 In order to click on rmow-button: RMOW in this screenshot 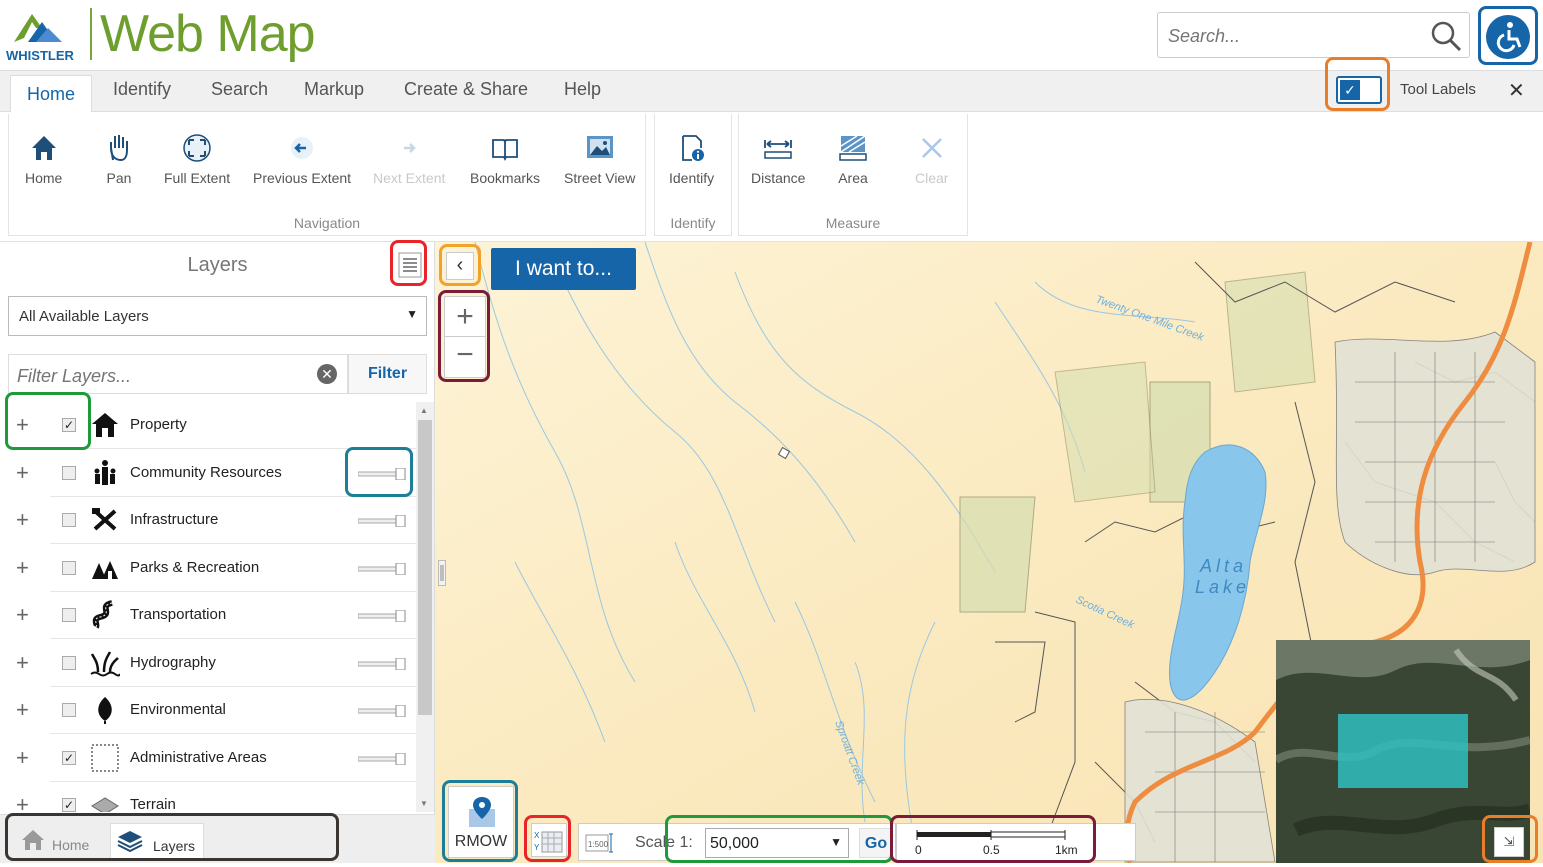, I will do `click(481, 822)`.